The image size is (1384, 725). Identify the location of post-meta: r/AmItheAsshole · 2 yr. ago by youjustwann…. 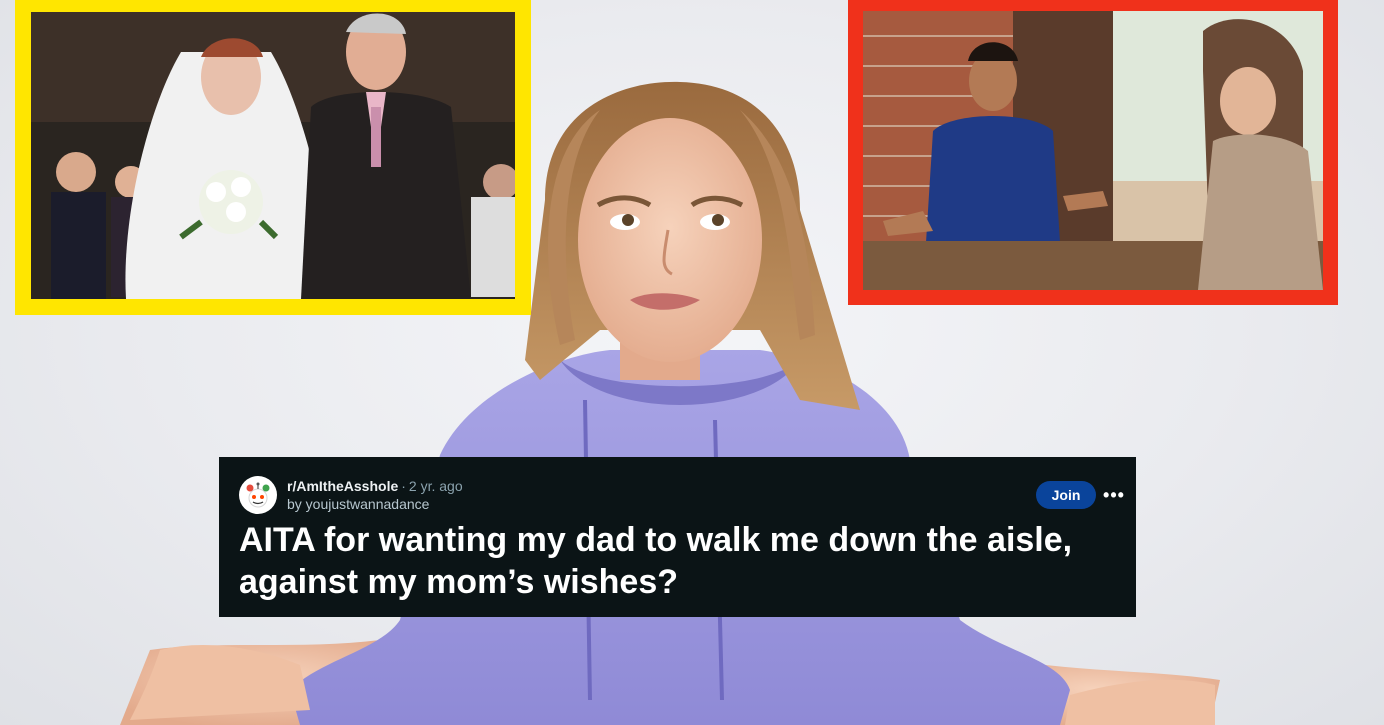
(375, 495).